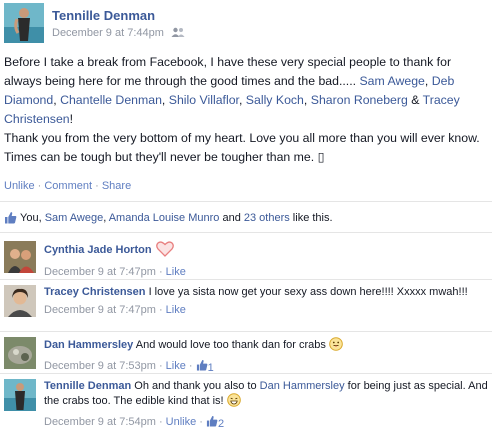 This screenshot has height=431, width=492. Describe the element at coordinates (415, 100) in the screenshot. I see `ampersand: &` at that location.